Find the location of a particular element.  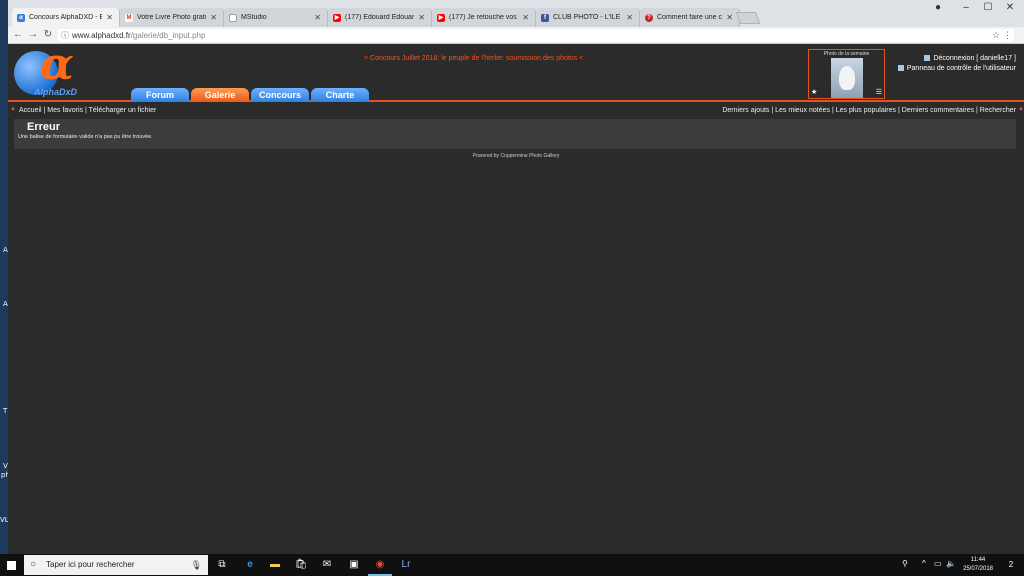

desktop-icon-label: T is located at coordinates (5, 411).